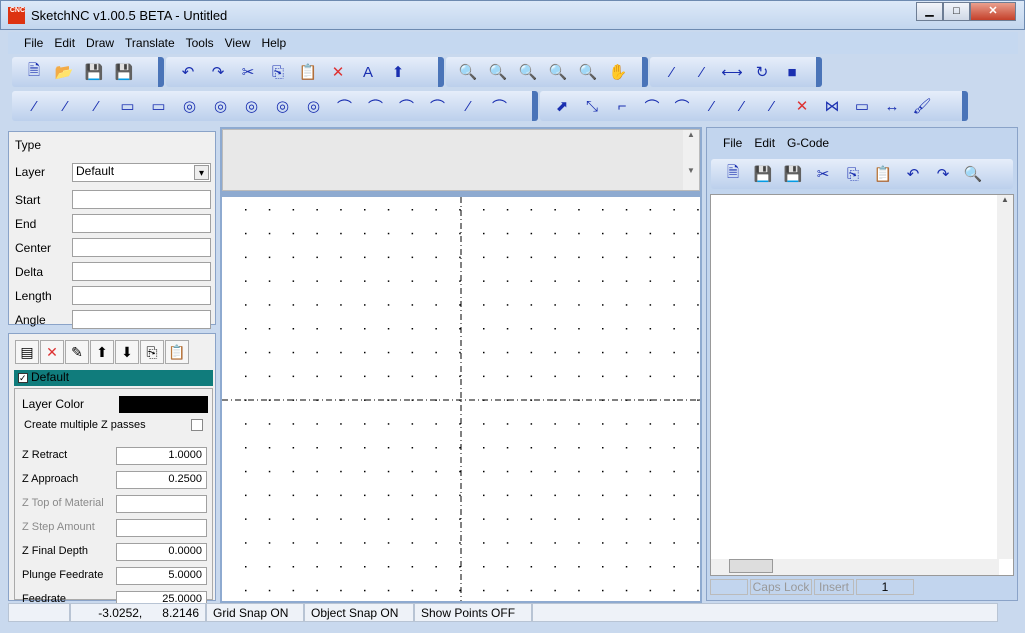 Image resolution: width=1025 pixels, height=633 pixels. Describe the element at coordinates (64, 72) in the screenshot. I see `open-folder-button: 📂` at that location.